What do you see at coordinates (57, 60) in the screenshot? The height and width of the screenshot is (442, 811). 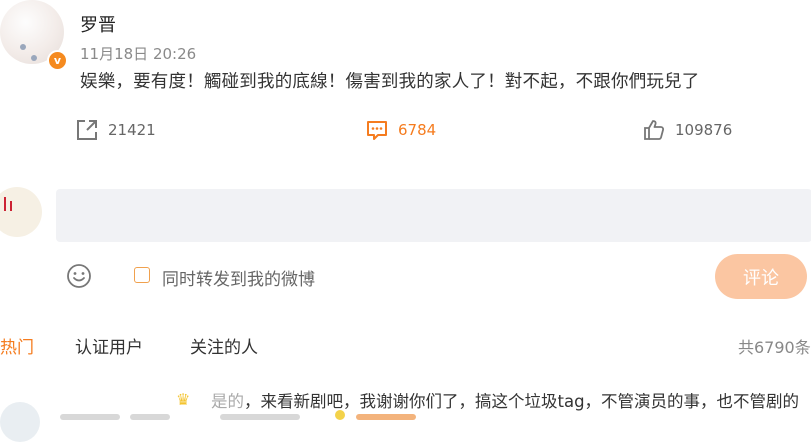 I see `verified-badge: v` at bounding box center [57, 60].